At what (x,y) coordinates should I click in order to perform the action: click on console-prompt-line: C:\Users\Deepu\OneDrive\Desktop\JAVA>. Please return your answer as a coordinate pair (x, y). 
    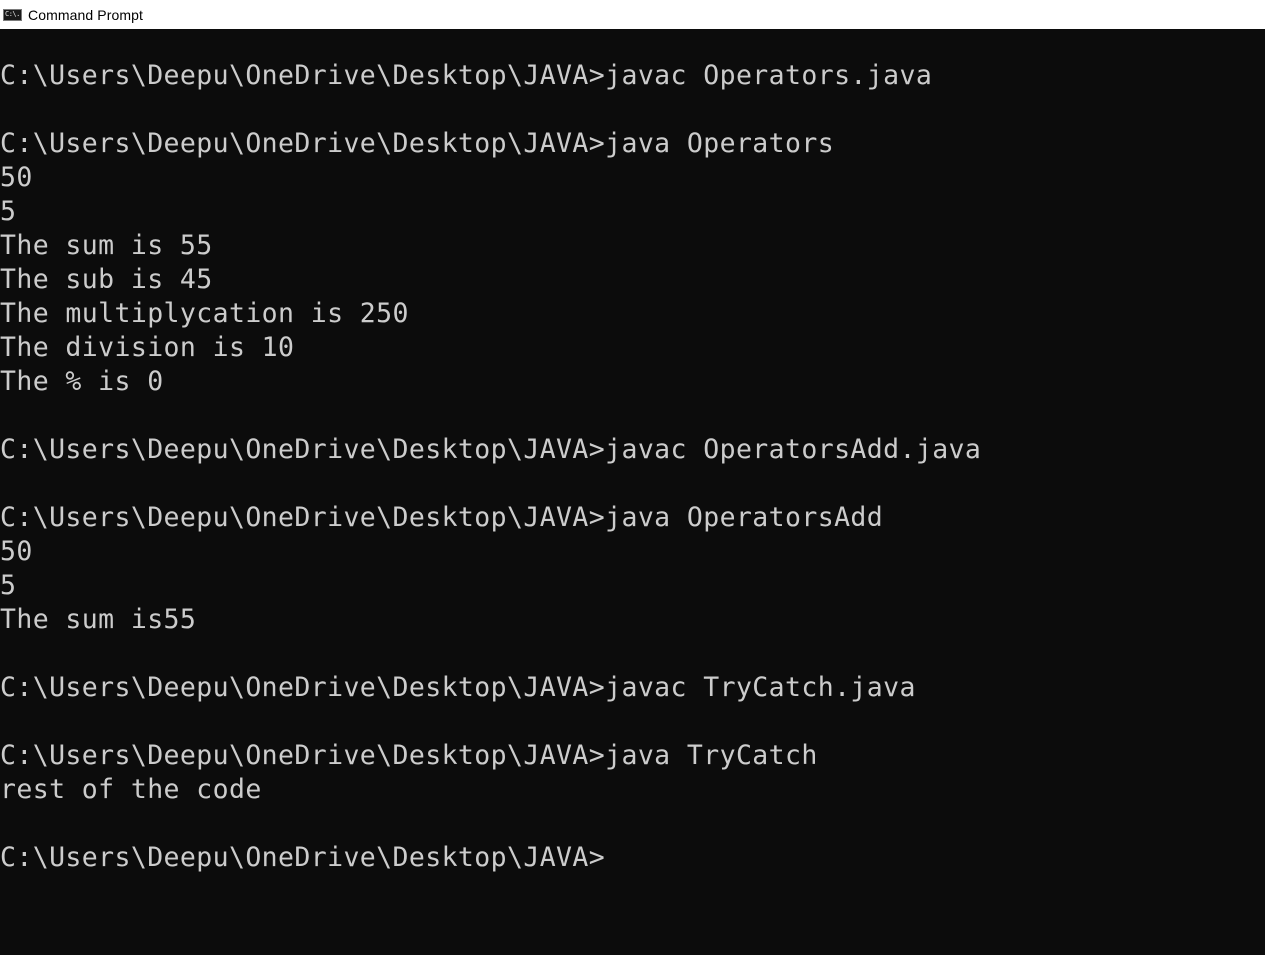
    Looking at the image, I should click on (632, 858).